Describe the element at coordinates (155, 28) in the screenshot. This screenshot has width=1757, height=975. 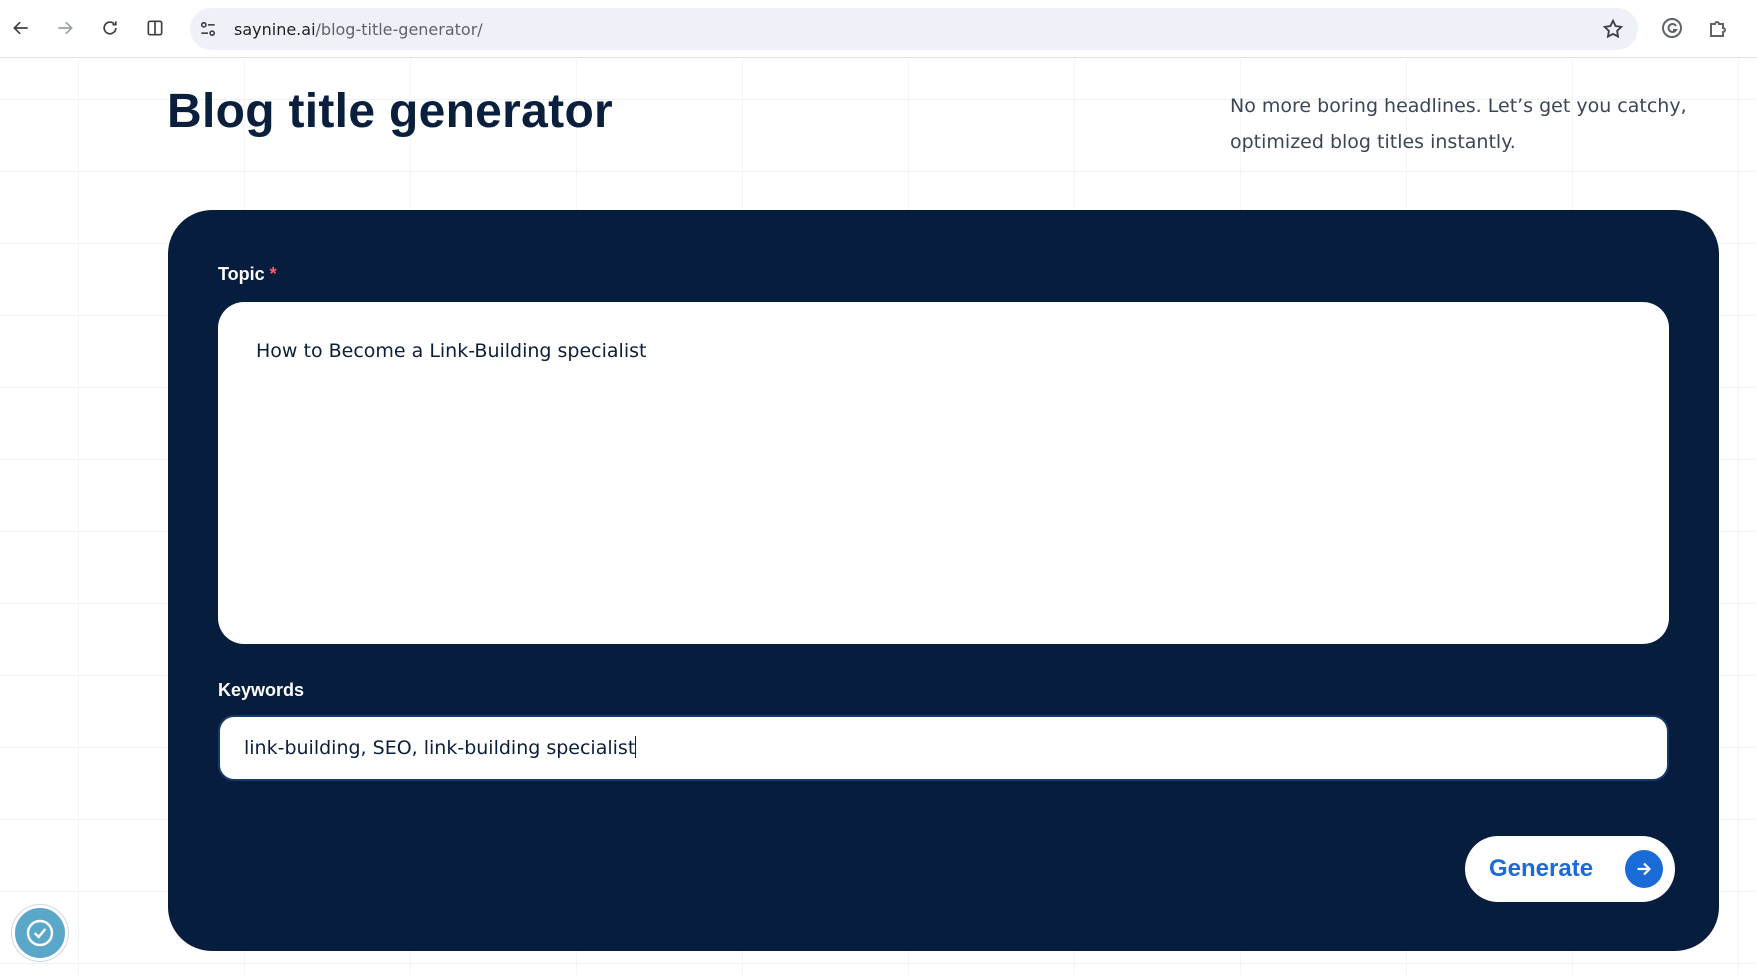
I see `split-view-icon` at that location.